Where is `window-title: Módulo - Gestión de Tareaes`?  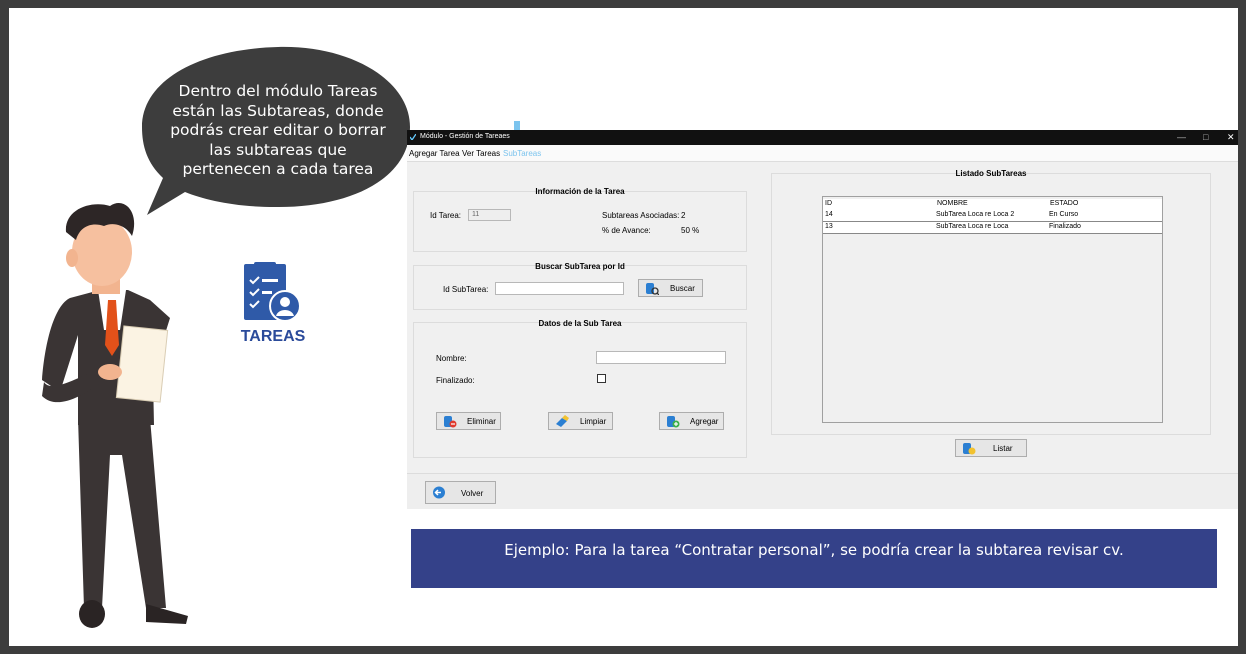 window-title: Módulo - Gestión de Tareaes is located at coordinates (465, 136).